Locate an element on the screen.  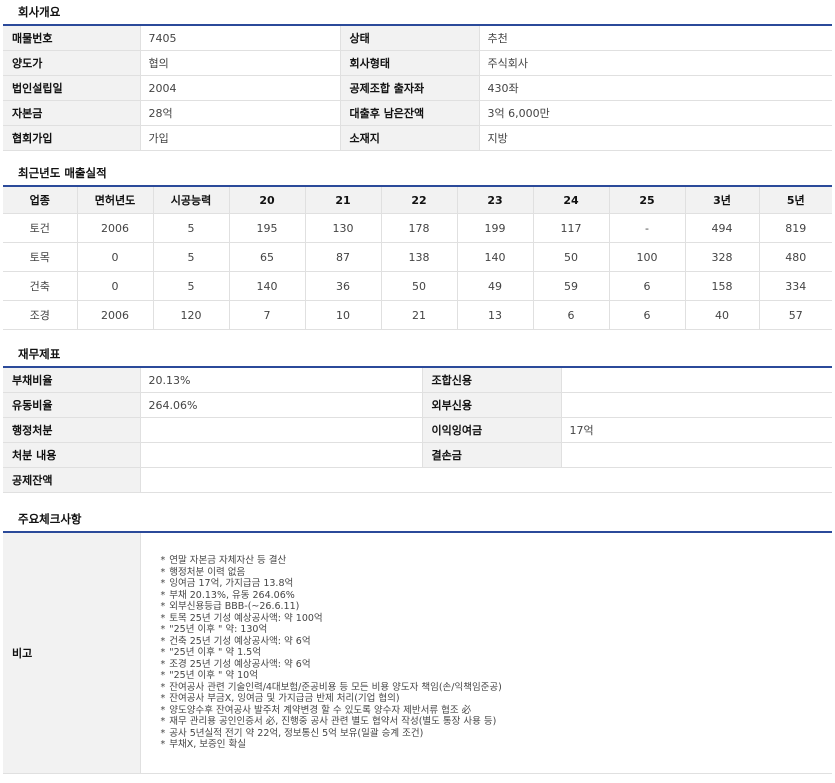
overview-value: 지방 is located at coordinates (655, 138).